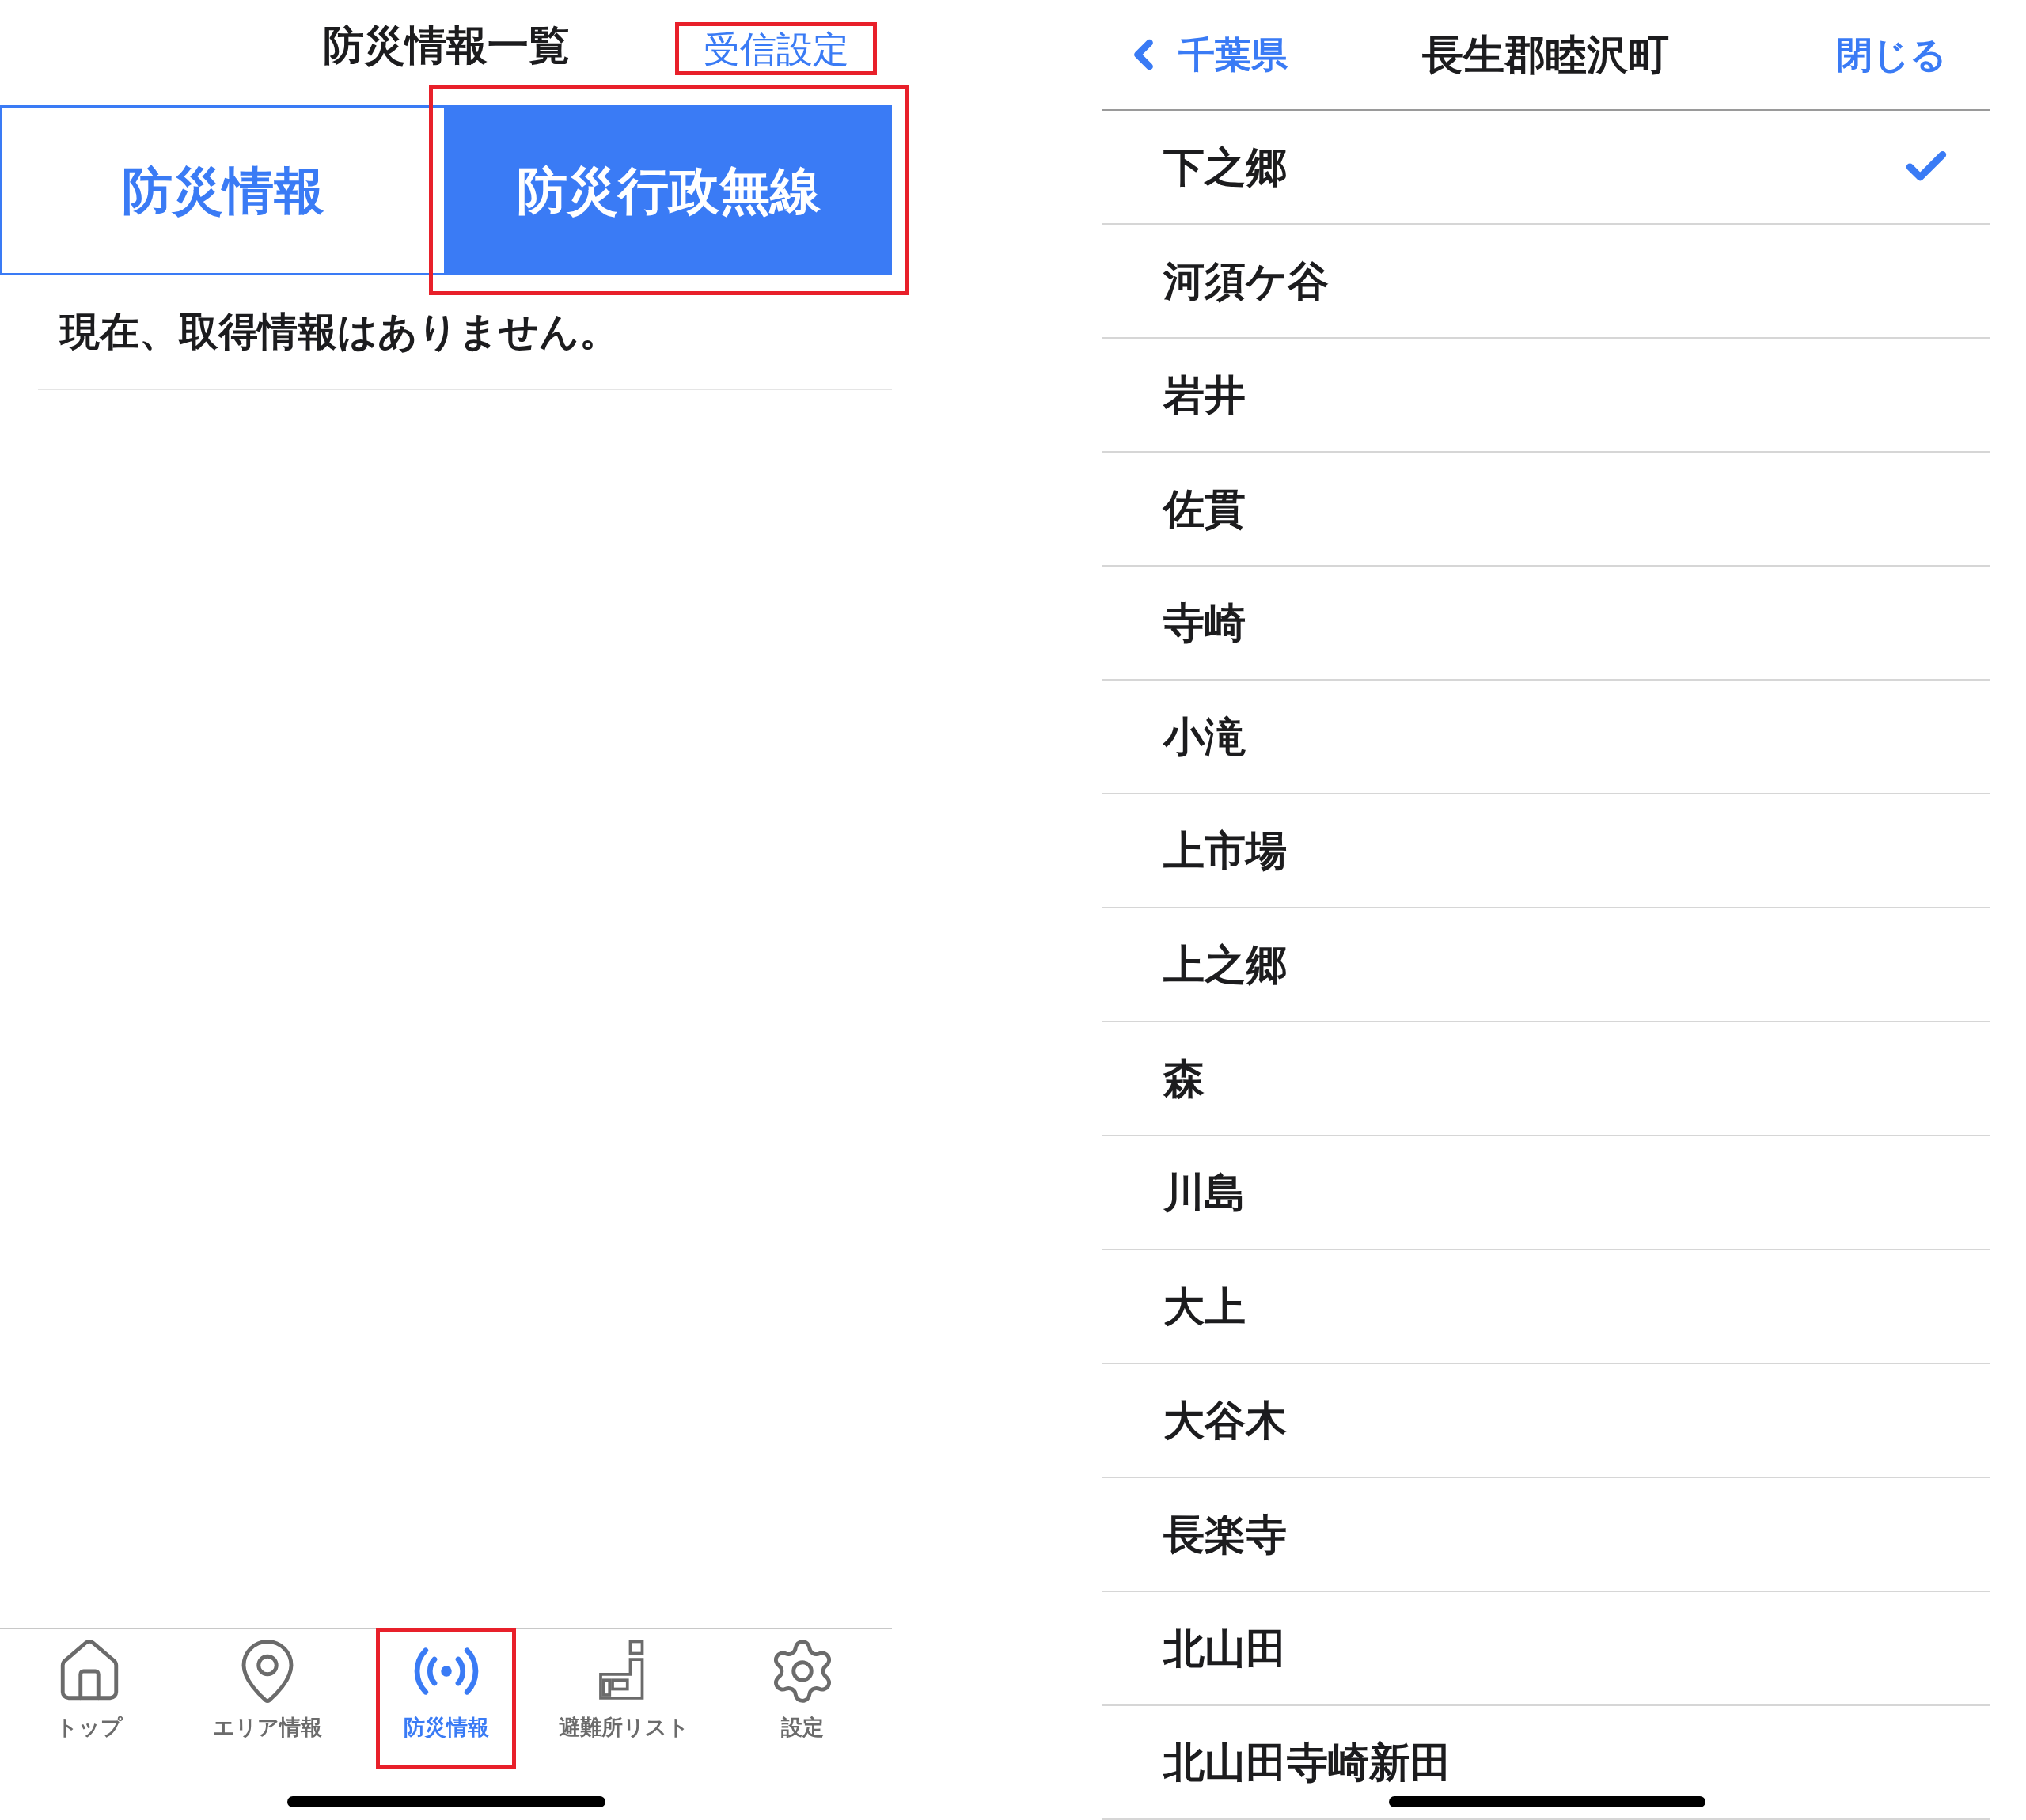 The width and height of the screenshot is (2026, 1820). I want to click on segment-tab: 防災行政無線, so click(669, 190).